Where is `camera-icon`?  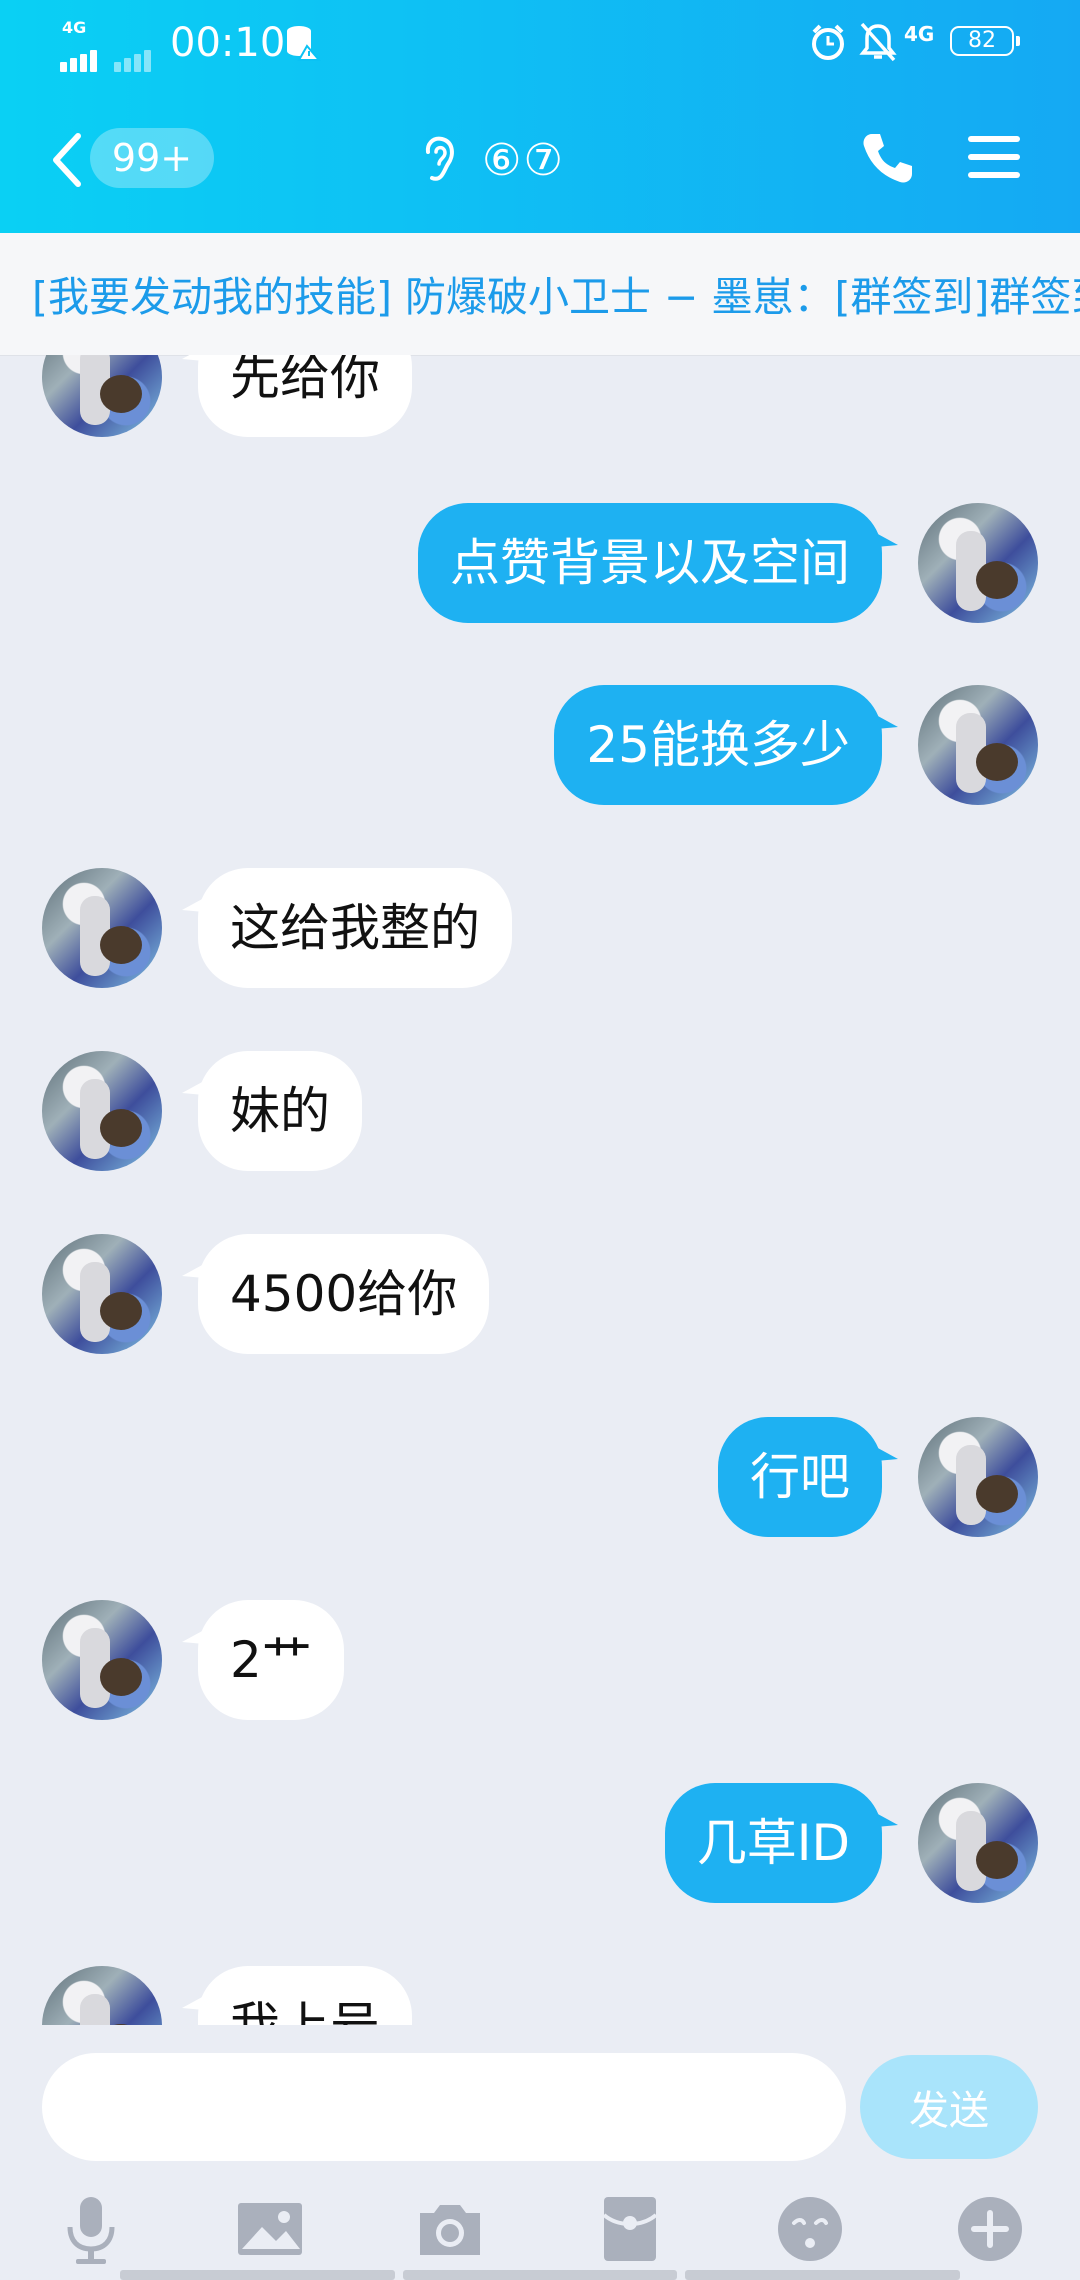
camera-icon is located at coordinates (450, 2229).